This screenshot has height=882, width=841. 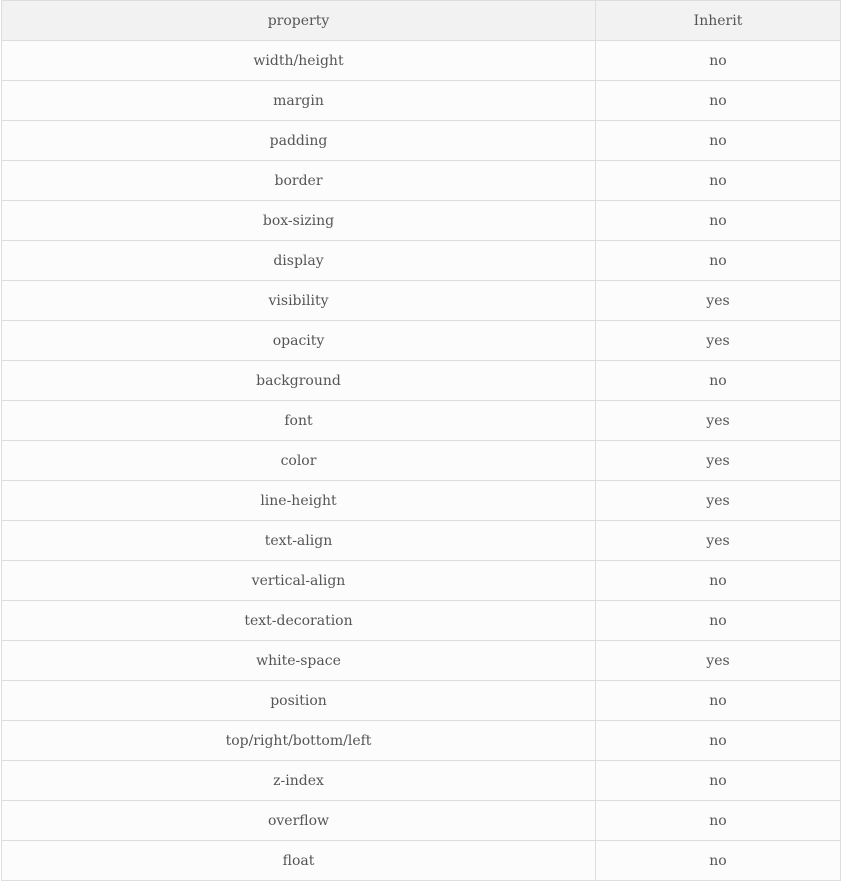 I want to click on column-header-property: property, so click(x=298, y=20).